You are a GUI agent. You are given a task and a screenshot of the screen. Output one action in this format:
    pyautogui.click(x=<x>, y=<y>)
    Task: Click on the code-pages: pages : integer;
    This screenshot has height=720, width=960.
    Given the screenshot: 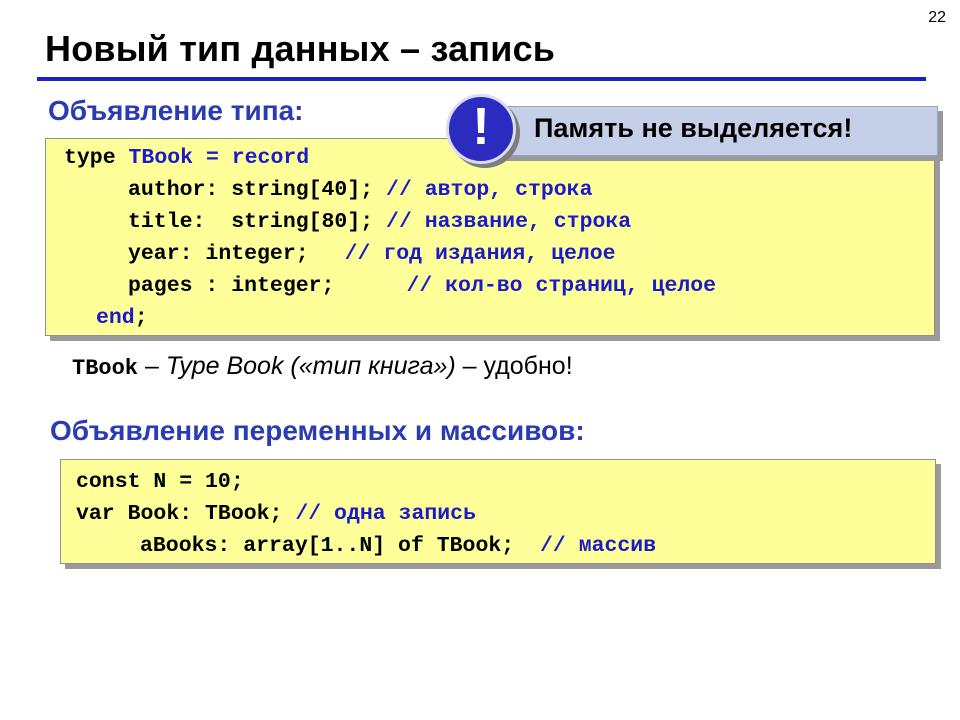 What is the action you would take?
    pyautogui.click(x=231, y=286)
    